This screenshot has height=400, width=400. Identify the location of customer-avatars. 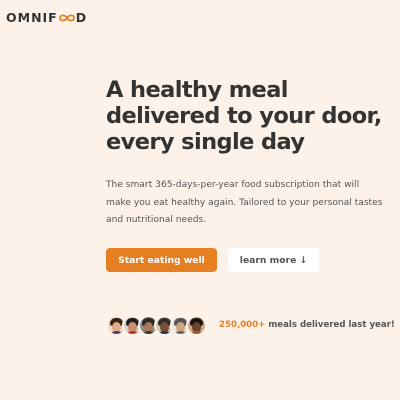
(156, 325).